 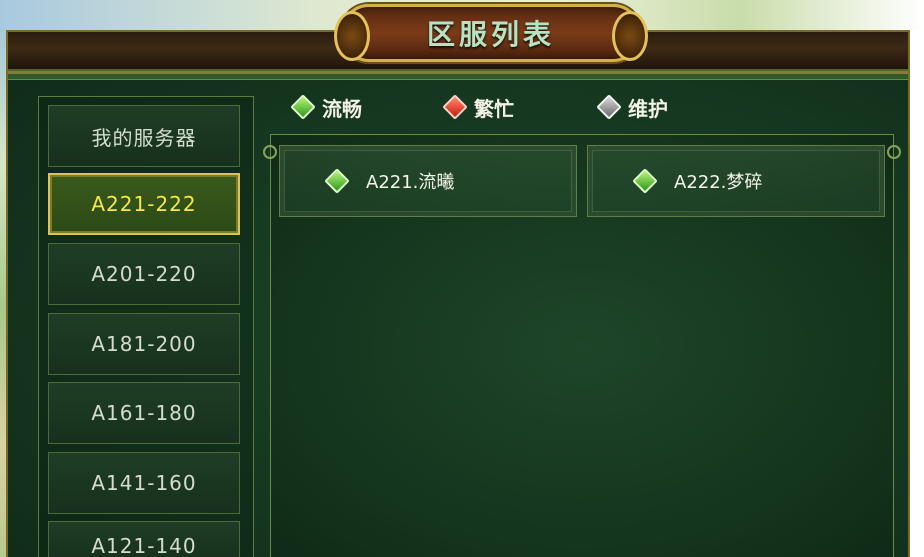 What do you see at coordinates (718, 182) in the screenshot?
I see `server-item-label: A222.梦碎` at bounding box center [718, 182].